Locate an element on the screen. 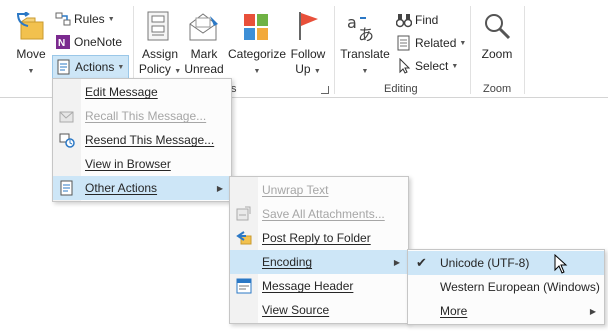 This screenshot has height=331, width=608. find-label: Find is located at coordinates (427, 20).